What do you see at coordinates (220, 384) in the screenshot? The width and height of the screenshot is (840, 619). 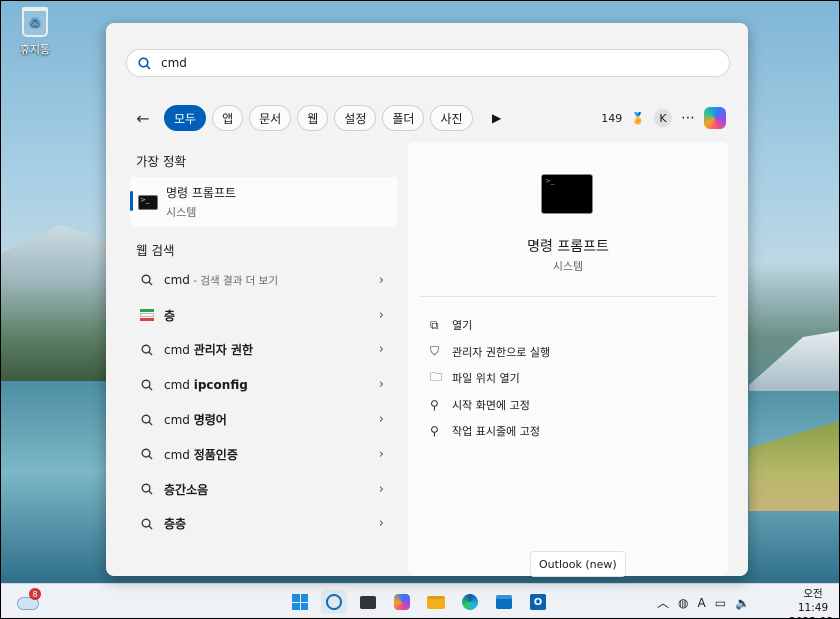 I see `web-result-bold: ipconfig` at bounding box center [220, 384].